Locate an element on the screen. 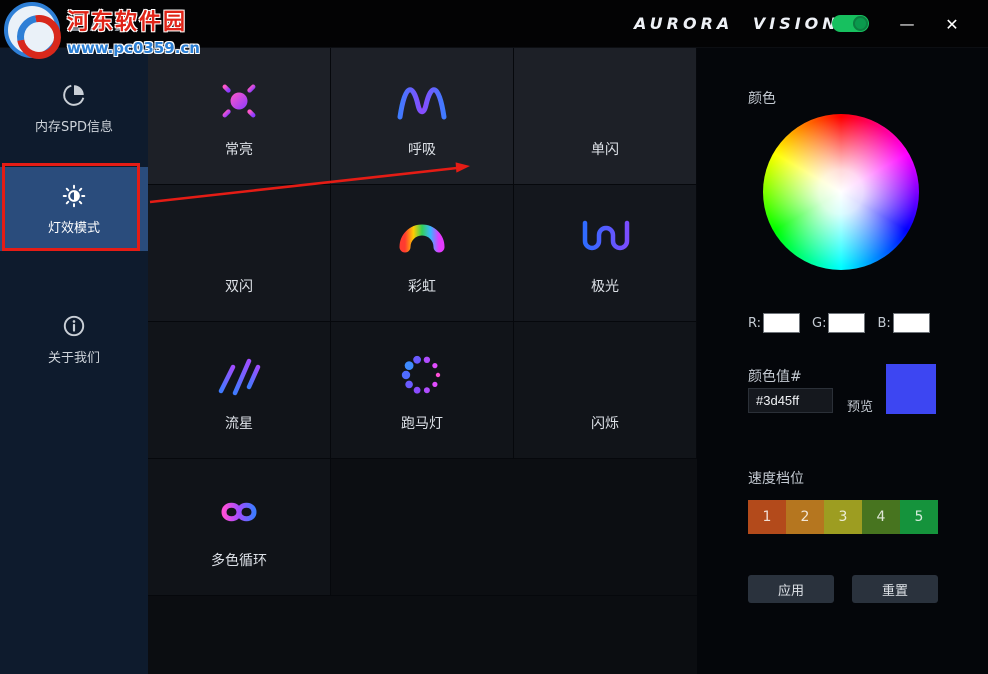 This screenshot has height=674, width=988. dot-circle-icon is located at coordinates (422, 375).